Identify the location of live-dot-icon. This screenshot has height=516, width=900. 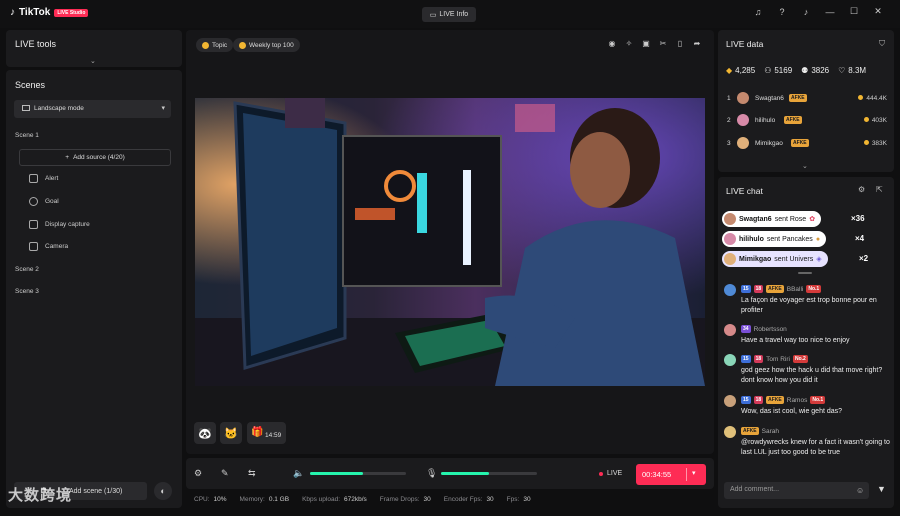
(601, 473).